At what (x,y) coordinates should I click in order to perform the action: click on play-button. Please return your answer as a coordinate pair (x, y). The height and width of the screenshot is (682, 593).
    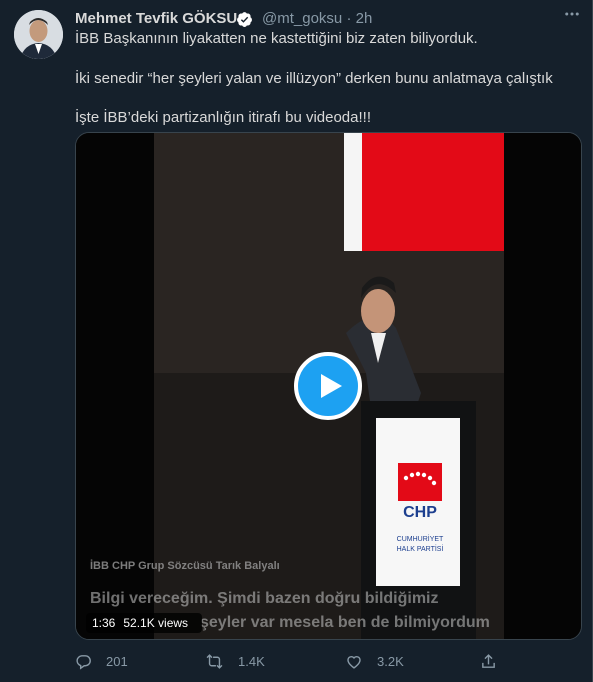
    Looking at the image, I should click on (328, 386).